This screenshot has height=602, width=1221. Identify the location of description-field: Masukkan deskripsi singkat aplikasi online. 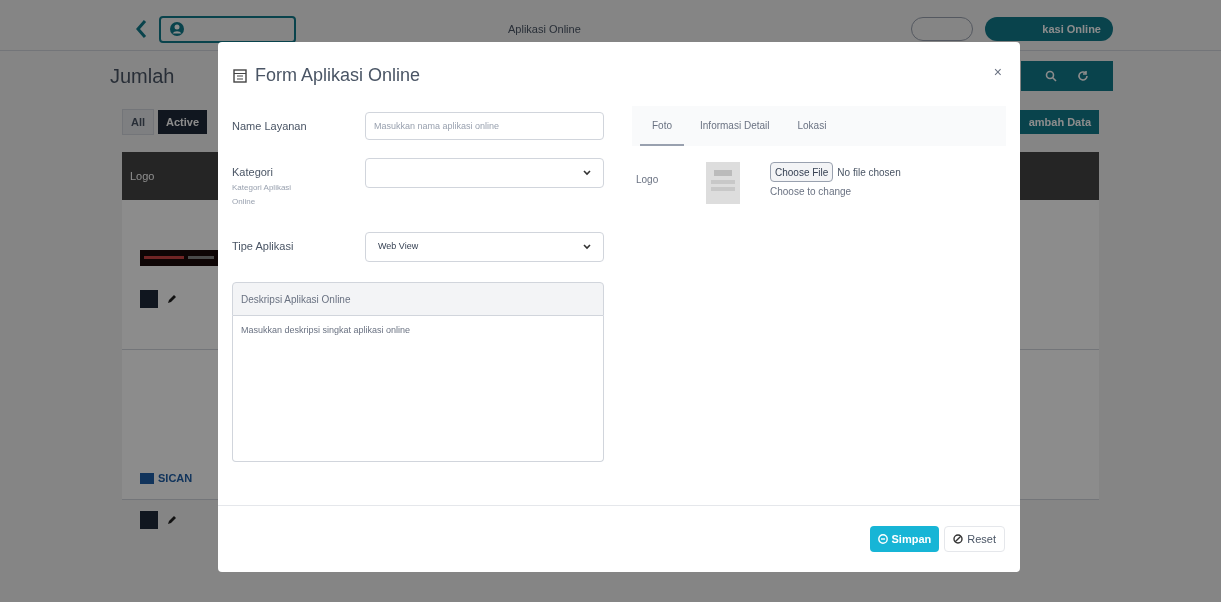
(418, 389).